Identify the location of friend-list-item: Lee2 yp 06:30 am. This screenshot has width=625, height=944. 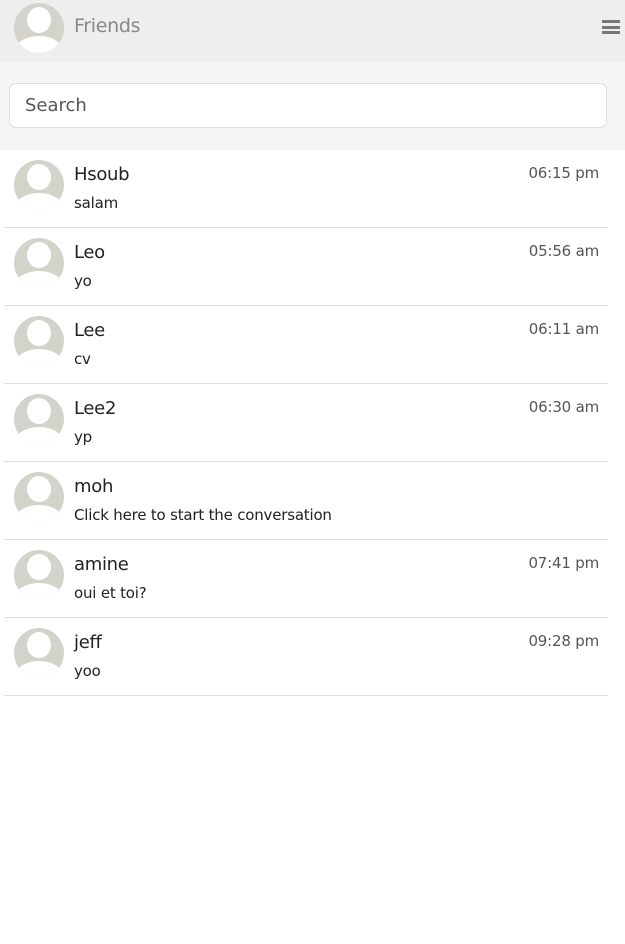
(306, 423).